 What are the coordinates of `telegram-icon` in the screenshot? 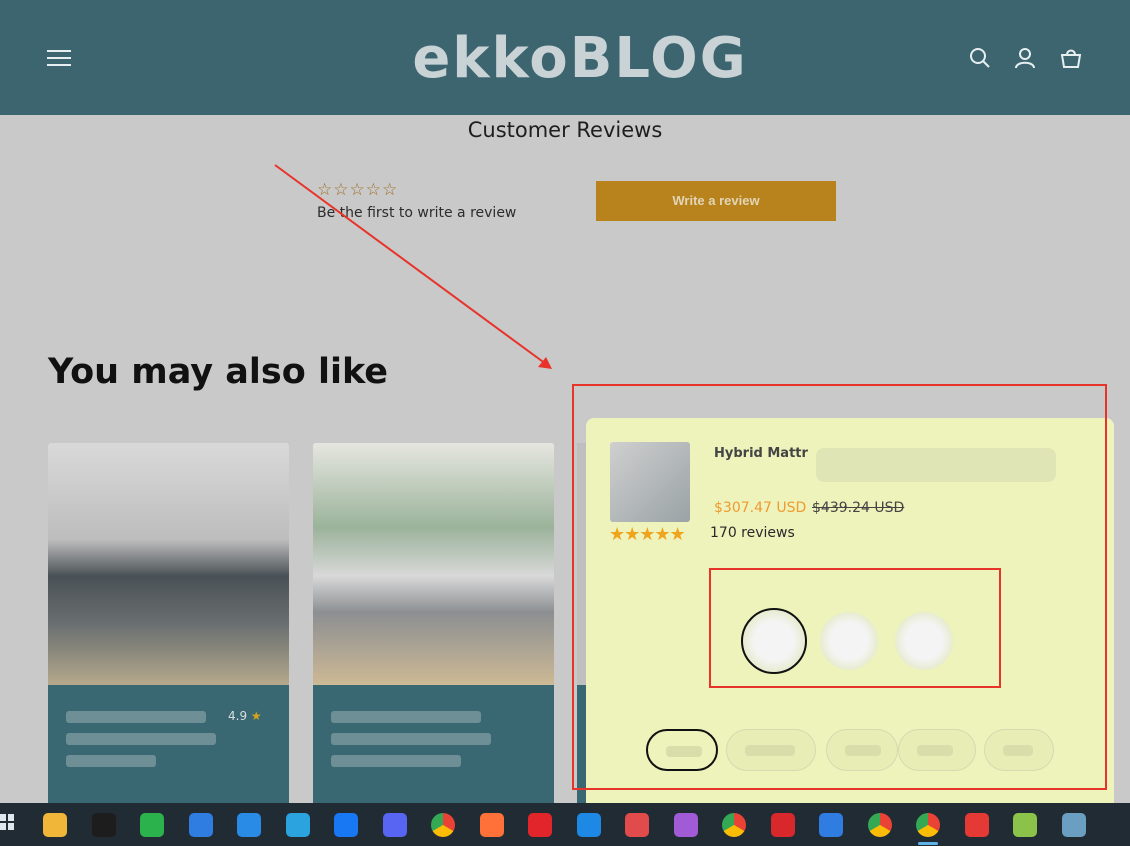 It's located at (297, 825).